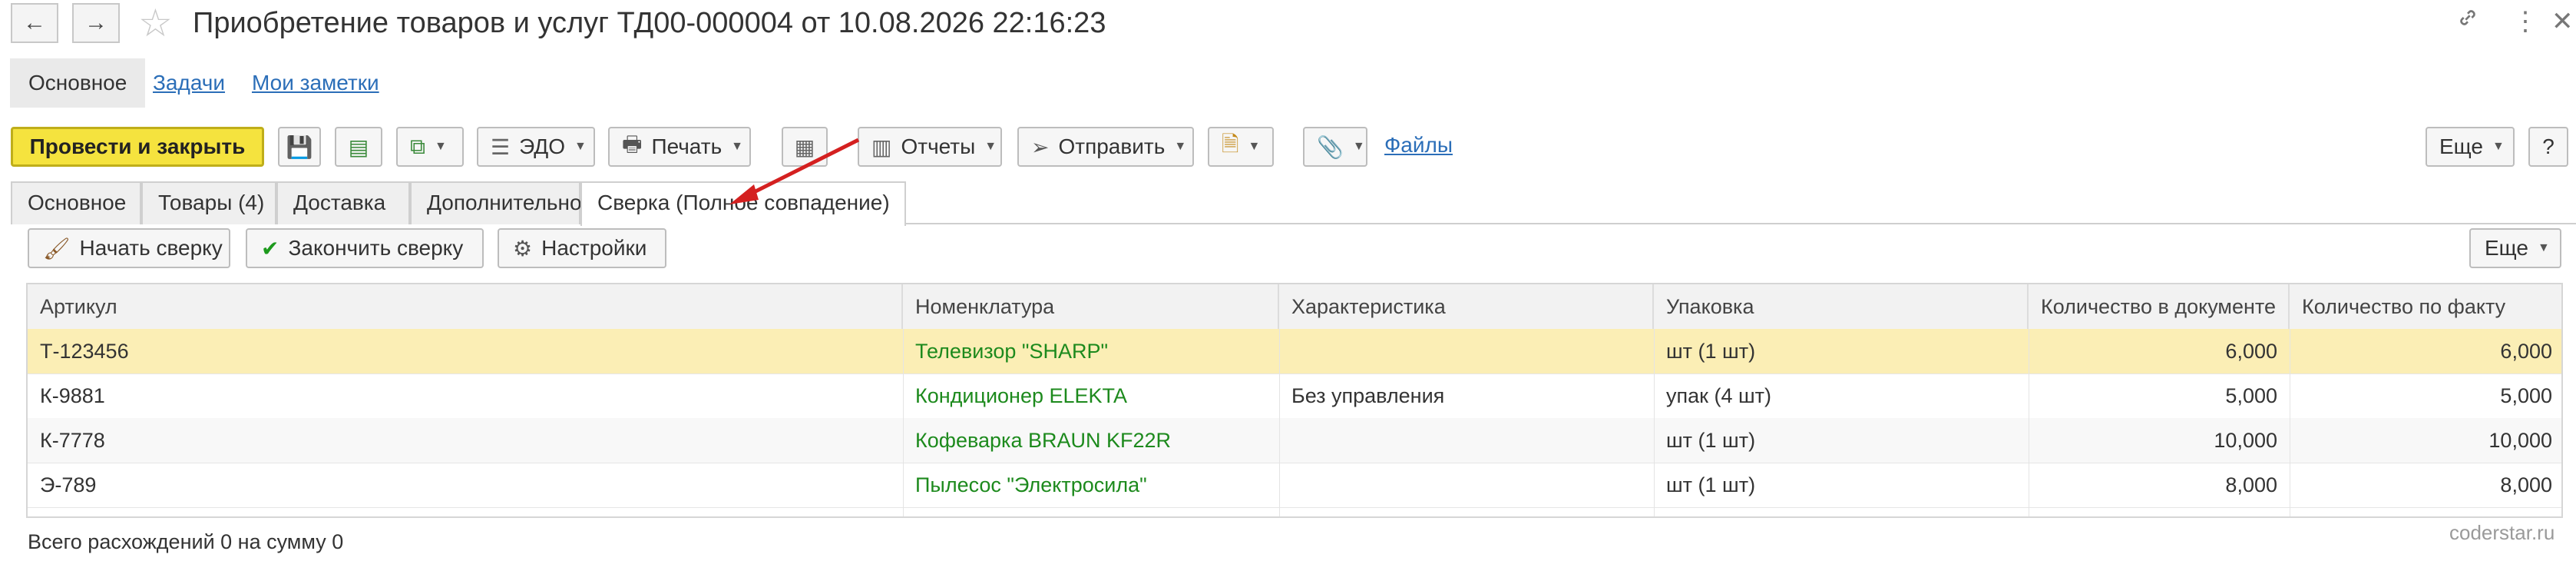  I want to click on tab-main: Основное, so click(76, 202).